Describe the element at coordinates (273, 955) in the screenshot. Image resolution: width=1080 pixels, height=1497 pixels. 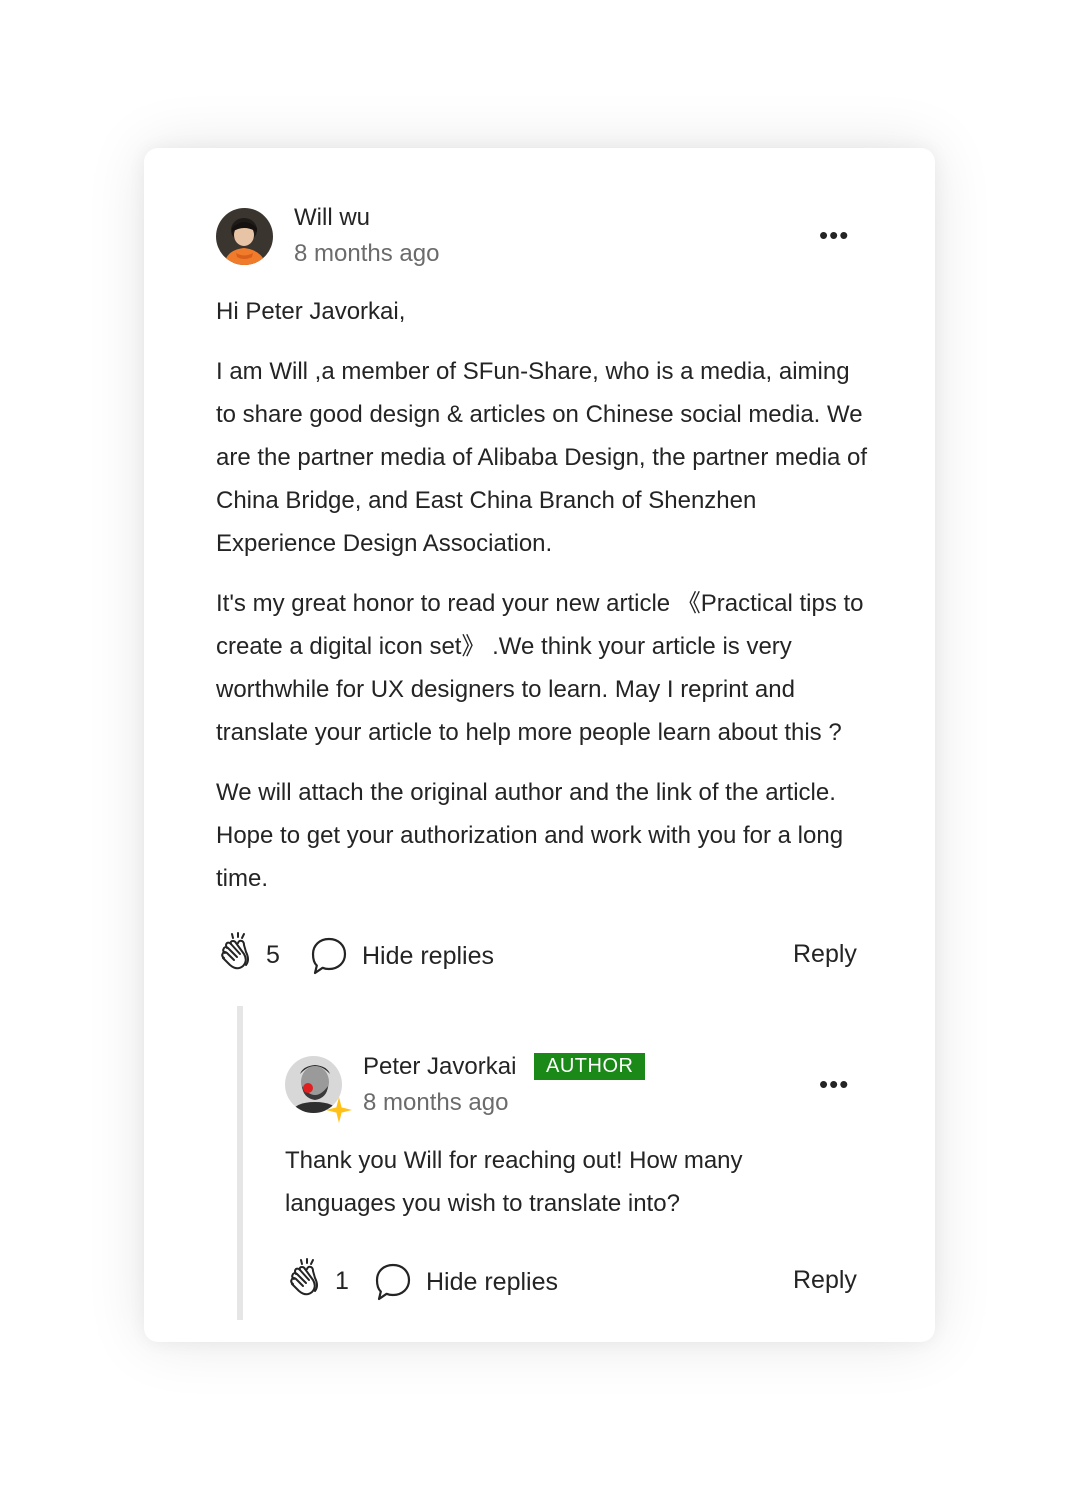
I see `clap-count: 5` at that location.